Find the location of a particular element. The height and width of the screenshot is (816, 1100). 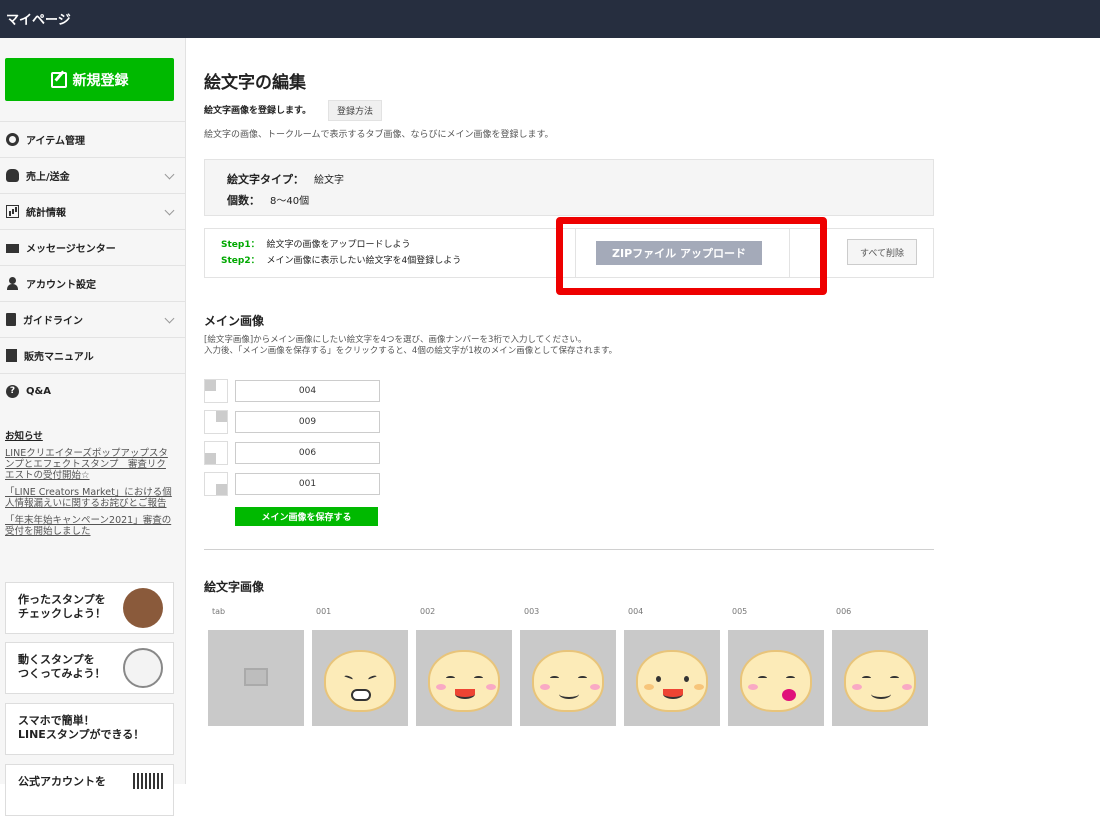

new-registration-button: 新規登録 is located at coordinates (89, 79).